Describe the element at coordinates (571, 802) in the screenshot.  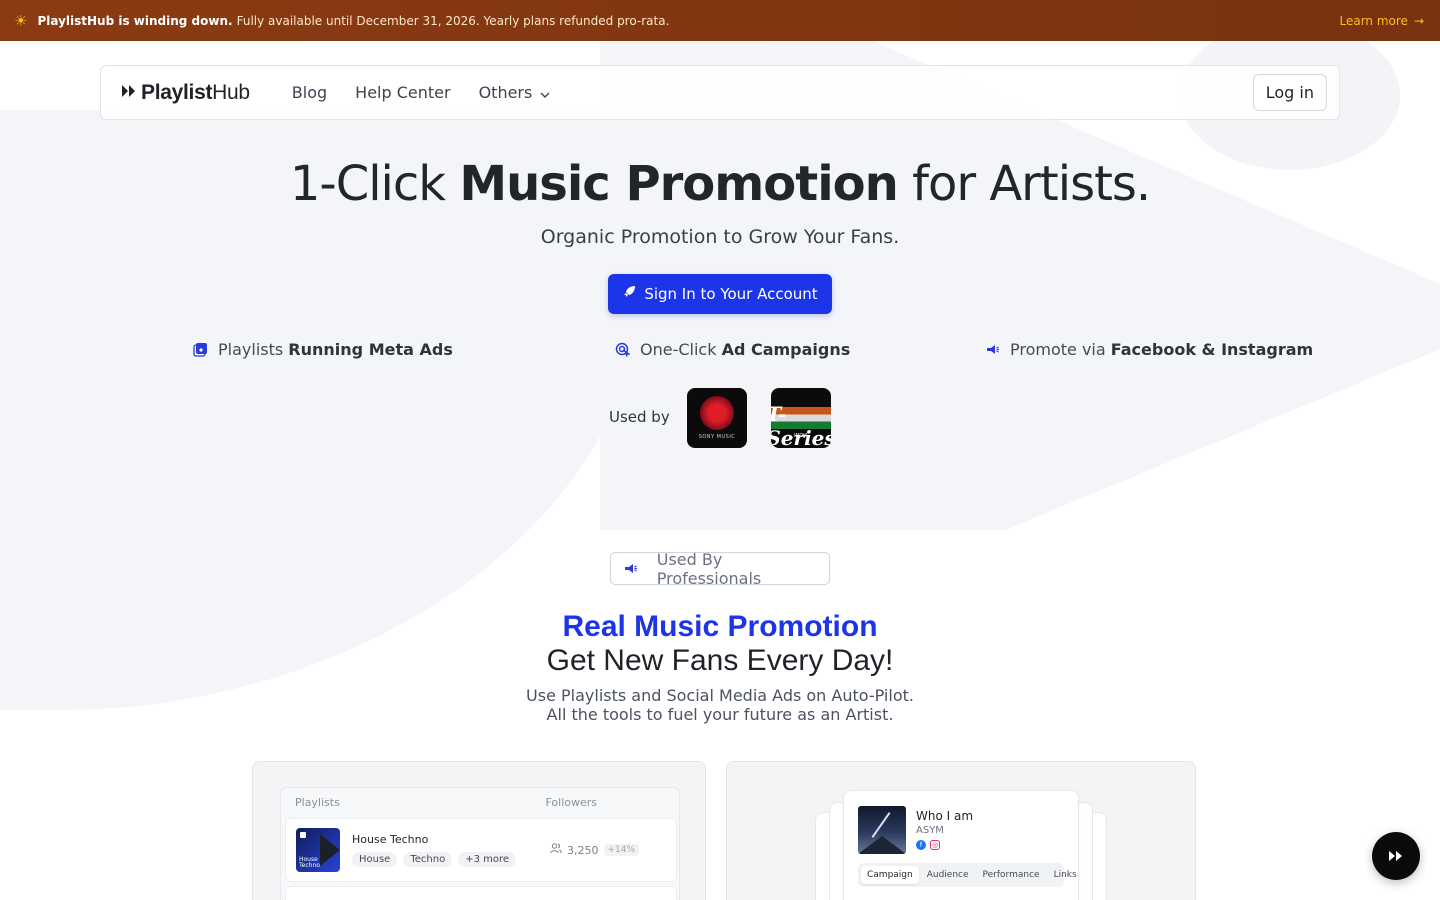
I see `column-followers: Followers` at that location.